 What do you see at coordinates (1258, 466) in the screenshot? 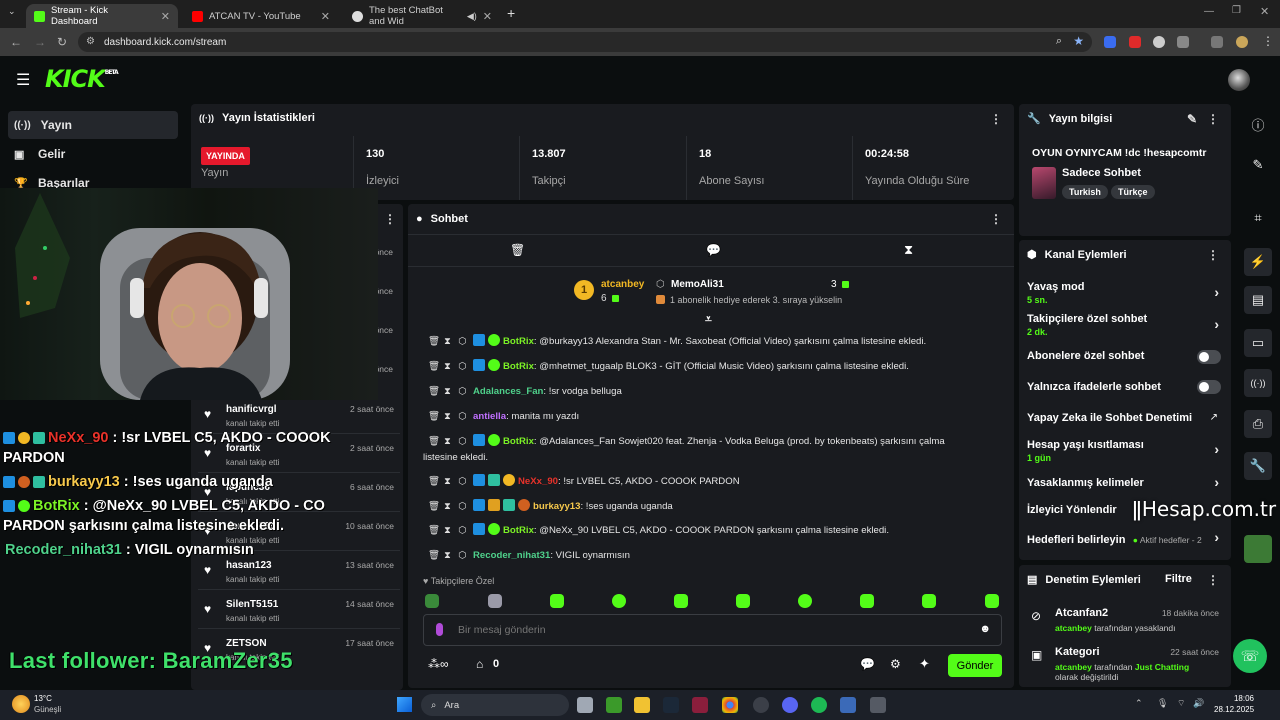
I see `wrench-icon: 🔧` at bounding box center [1258, 466].